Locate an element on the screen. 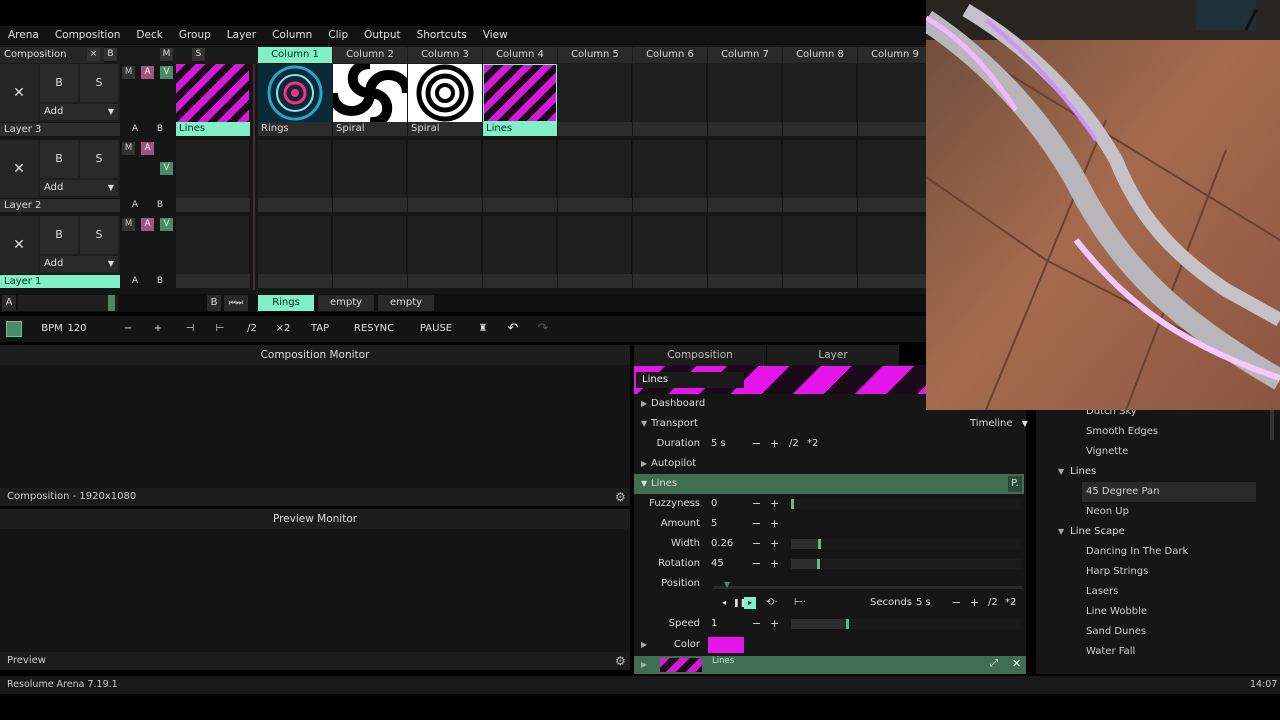 The width and height of the screenshot is (1280, 720). menu-composition: Composition is located at coordinates (88, 35).